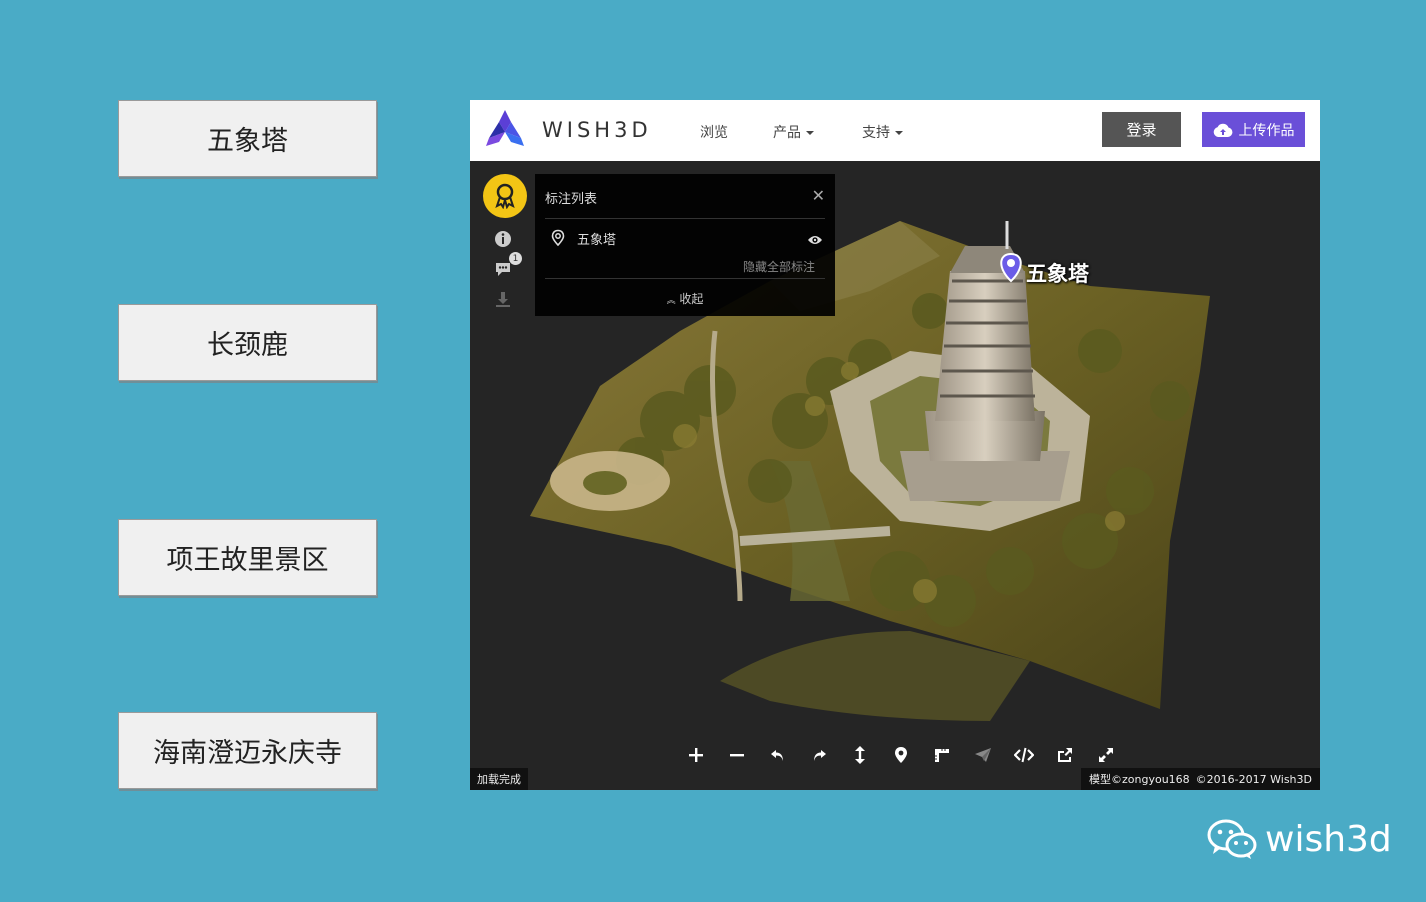 The height and width of the screenshot is (902, 1426). What do you see at coordinates (1222, 130) in the screenshot?
I see `cloud-upload-icon` at bounding box center [1222, 130].